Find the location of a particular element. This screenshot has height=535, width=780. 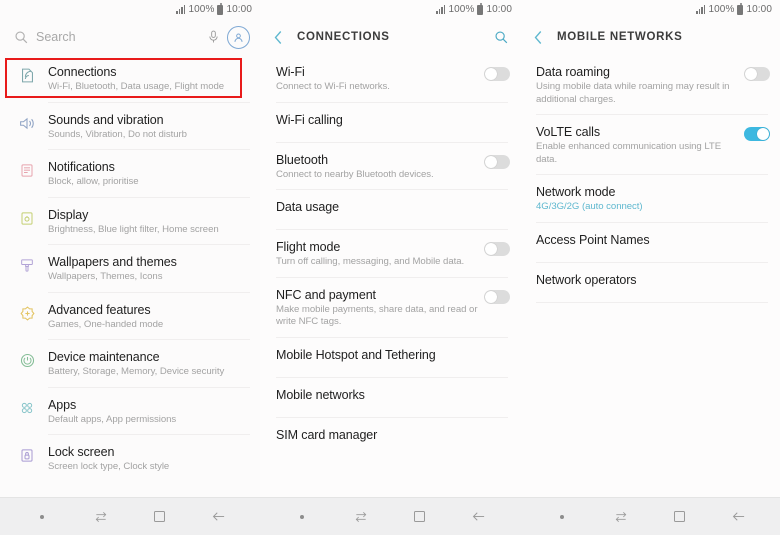

mobile-networks-header: MOBILE NETWORKS is located at coordinates (650, 37).